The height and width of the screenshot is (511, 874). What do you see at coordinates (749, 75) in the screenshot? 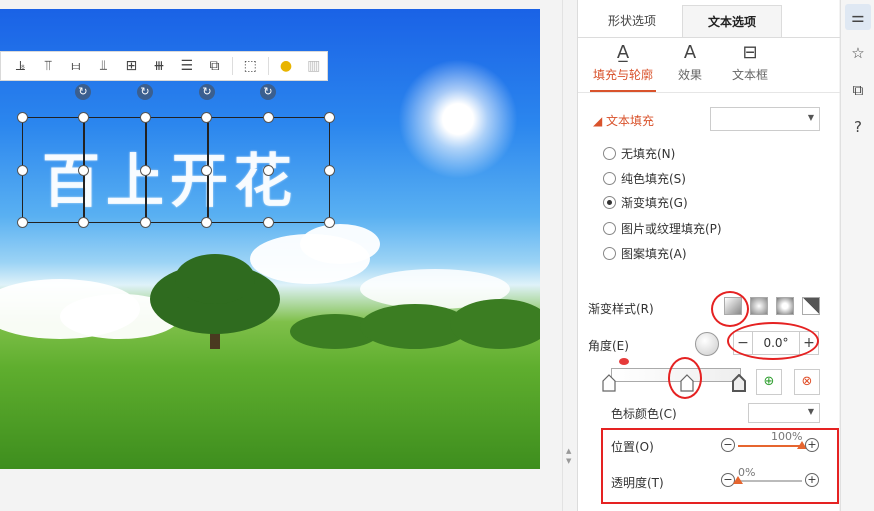
I see `subtab-label: 文本框` at bounding box center [749, 75].